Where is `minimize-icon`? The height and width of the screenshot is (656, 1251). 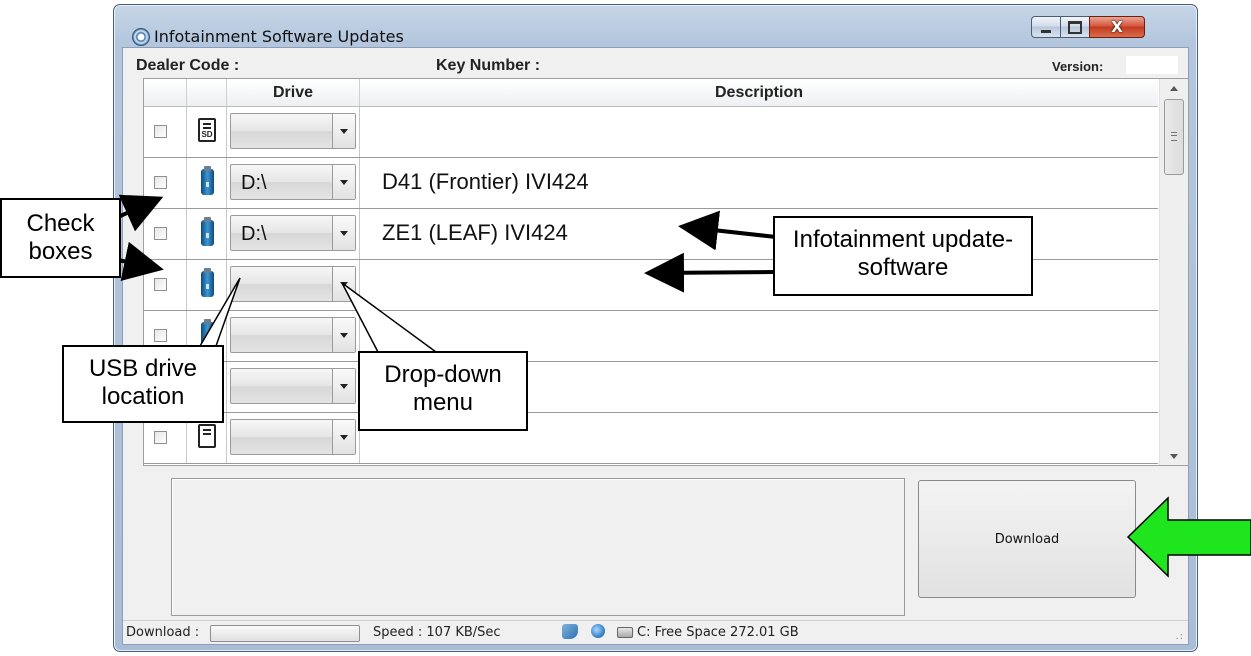
minimize-icon is located at coordinates (1046, 31).